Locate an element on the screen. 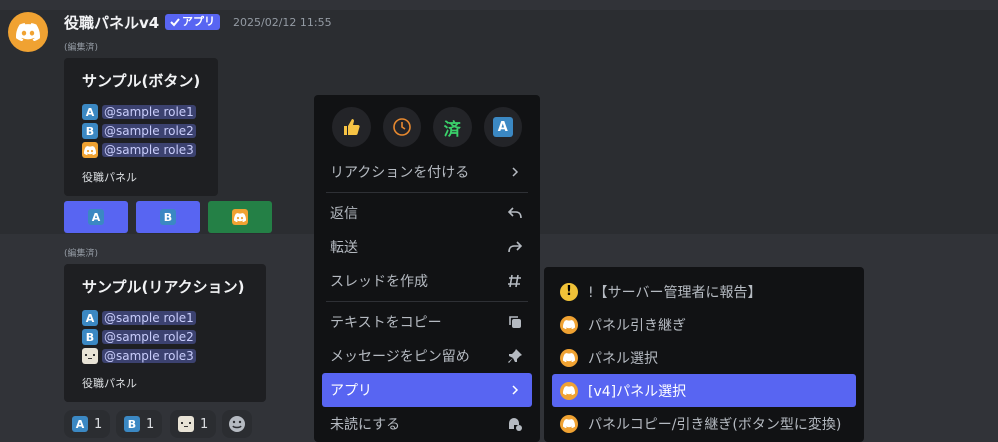  top-bar is located at coordinates (499, 5).